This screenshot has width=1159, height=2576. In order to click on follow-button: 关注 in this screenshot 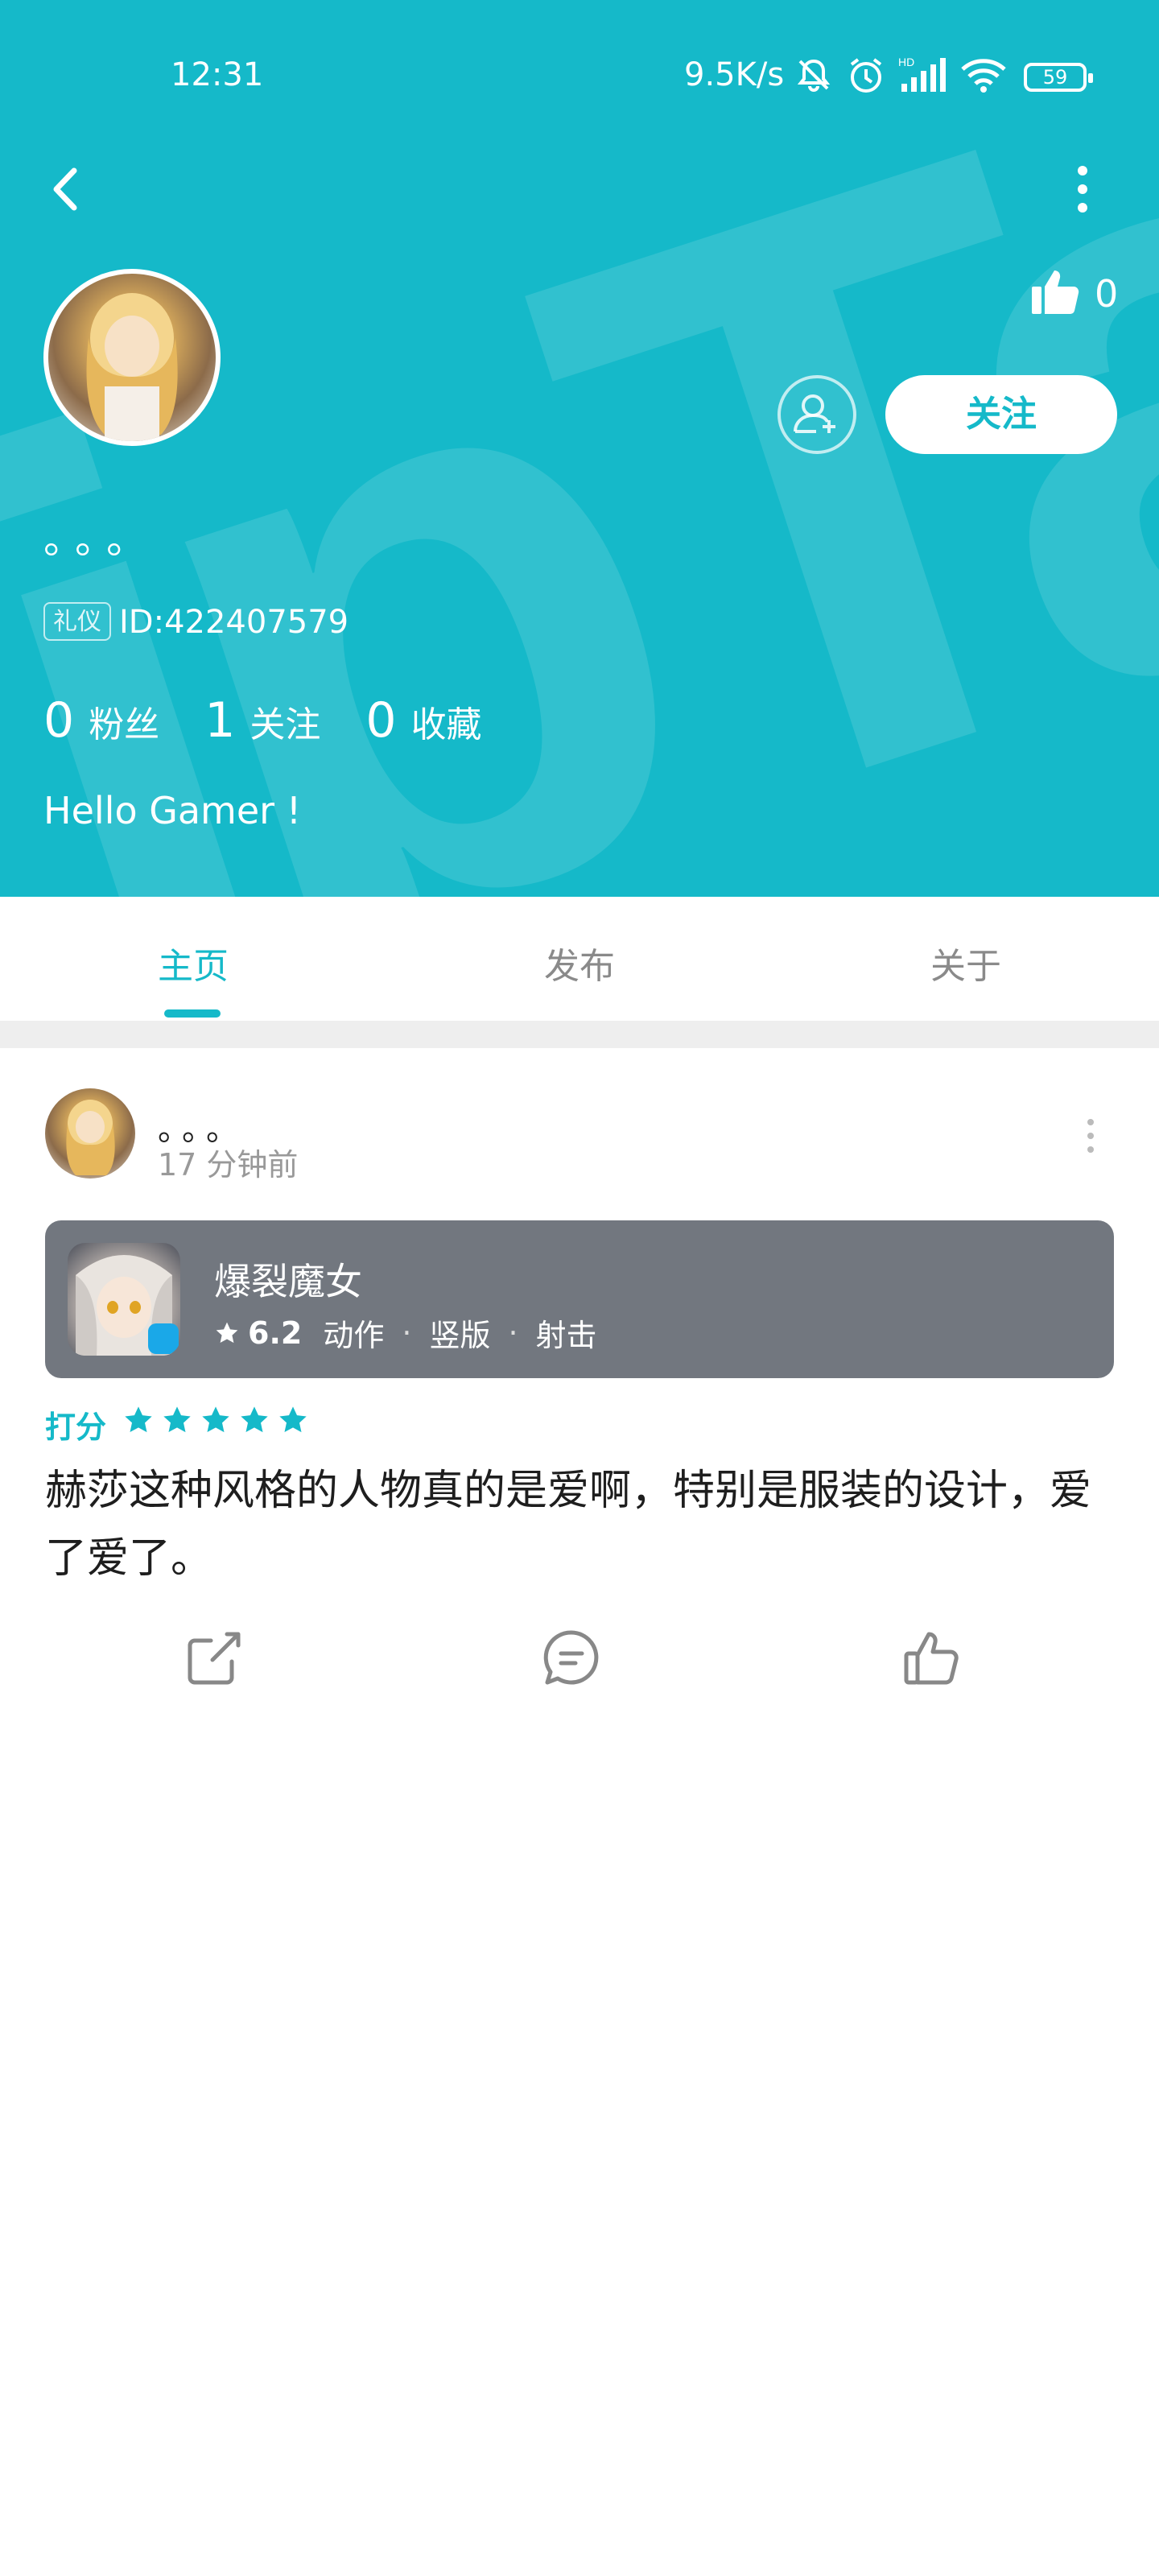, I will do `click(1001, 414)`.